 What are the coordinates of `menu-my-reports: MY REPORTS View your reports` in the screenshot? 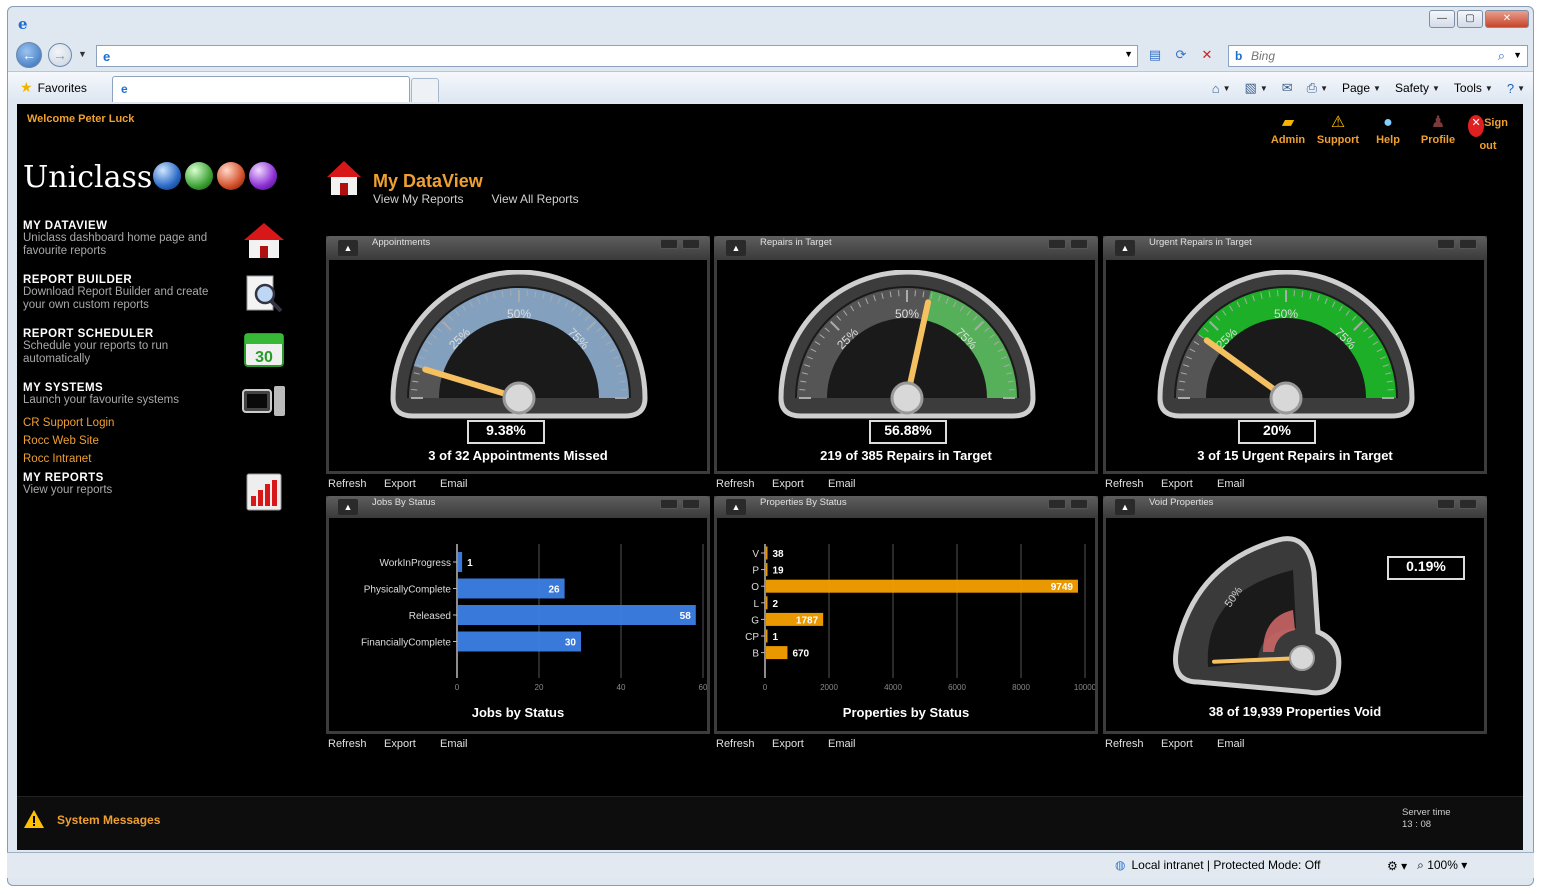 It's located at (158, 499).